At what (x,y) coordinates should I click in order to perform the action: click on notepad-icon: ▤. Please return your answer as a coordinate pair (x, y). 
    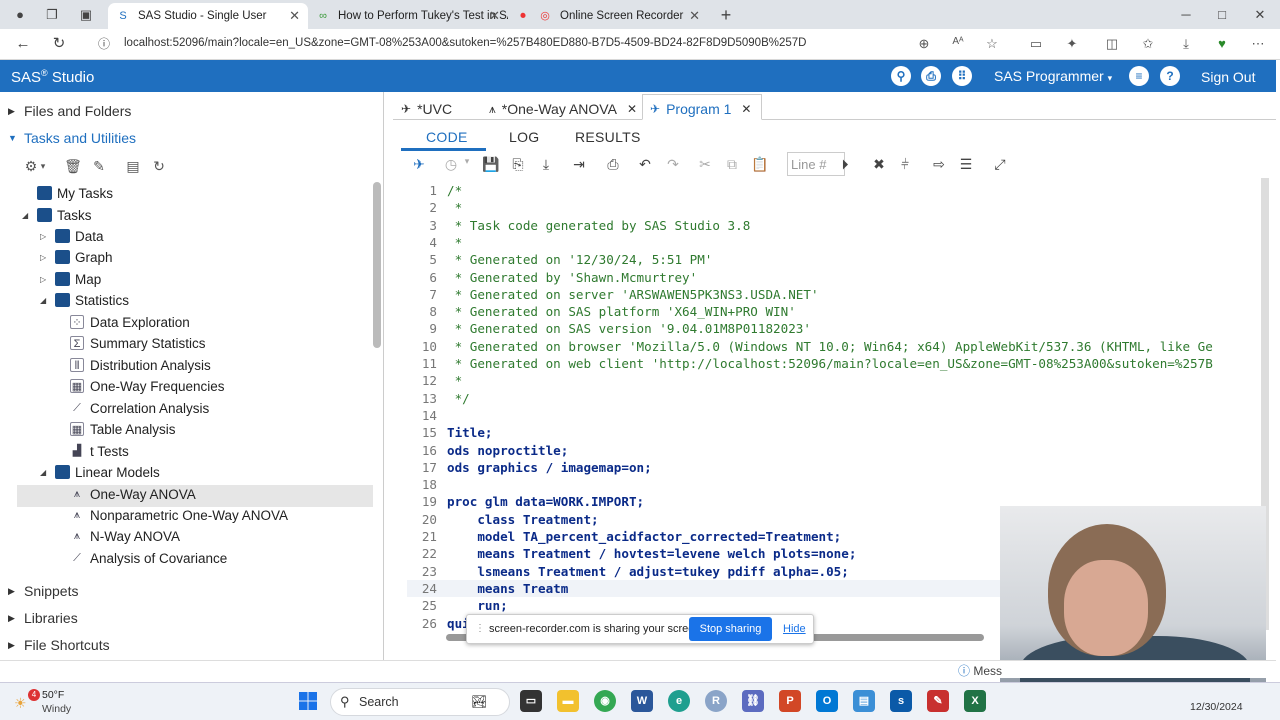
    Looking at the image, I should click on (864, 701).